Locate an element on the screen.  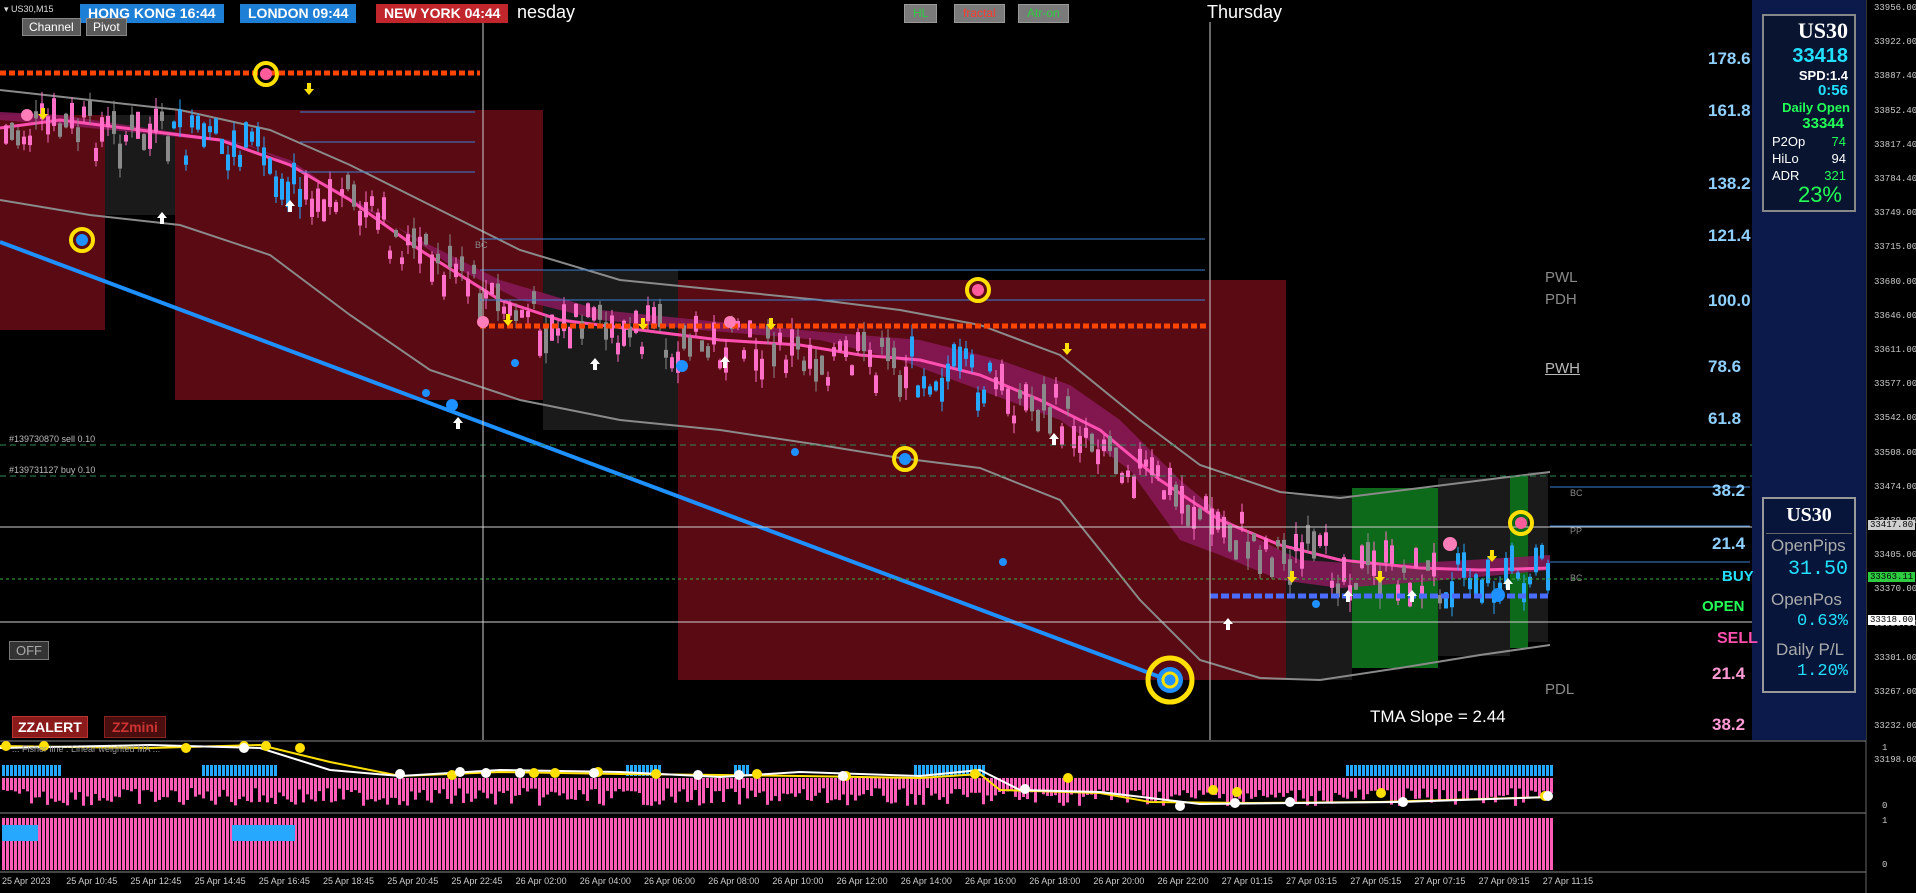
time-axis-label: 26 Apr 16:00 is located at coordinates (991, 881).